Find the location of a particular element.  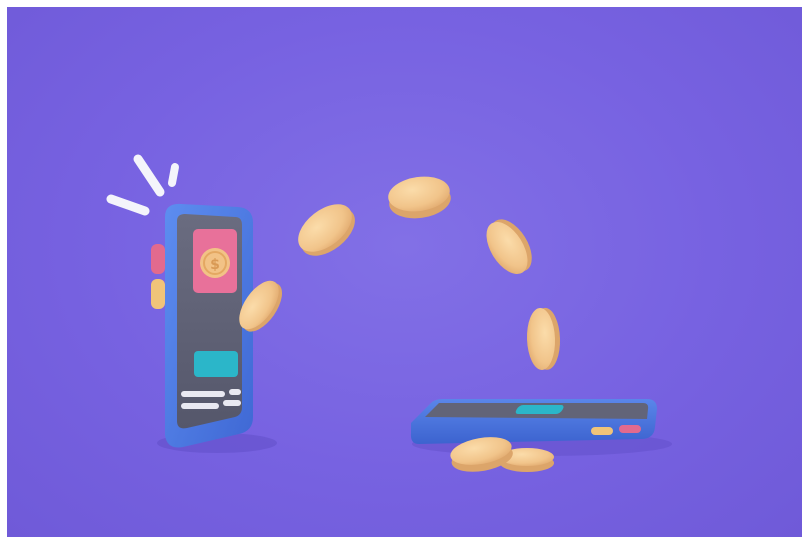

sparkle-lines-icon is located at coordinates (142, 185).